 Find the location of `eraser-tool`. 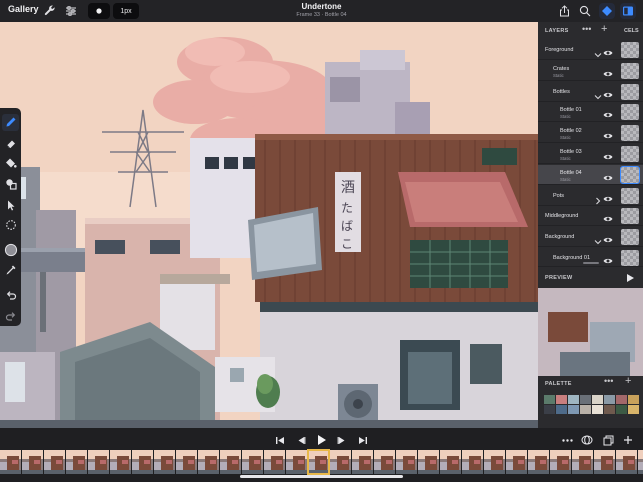

eraser-tool is located at coordinates (10, 143).